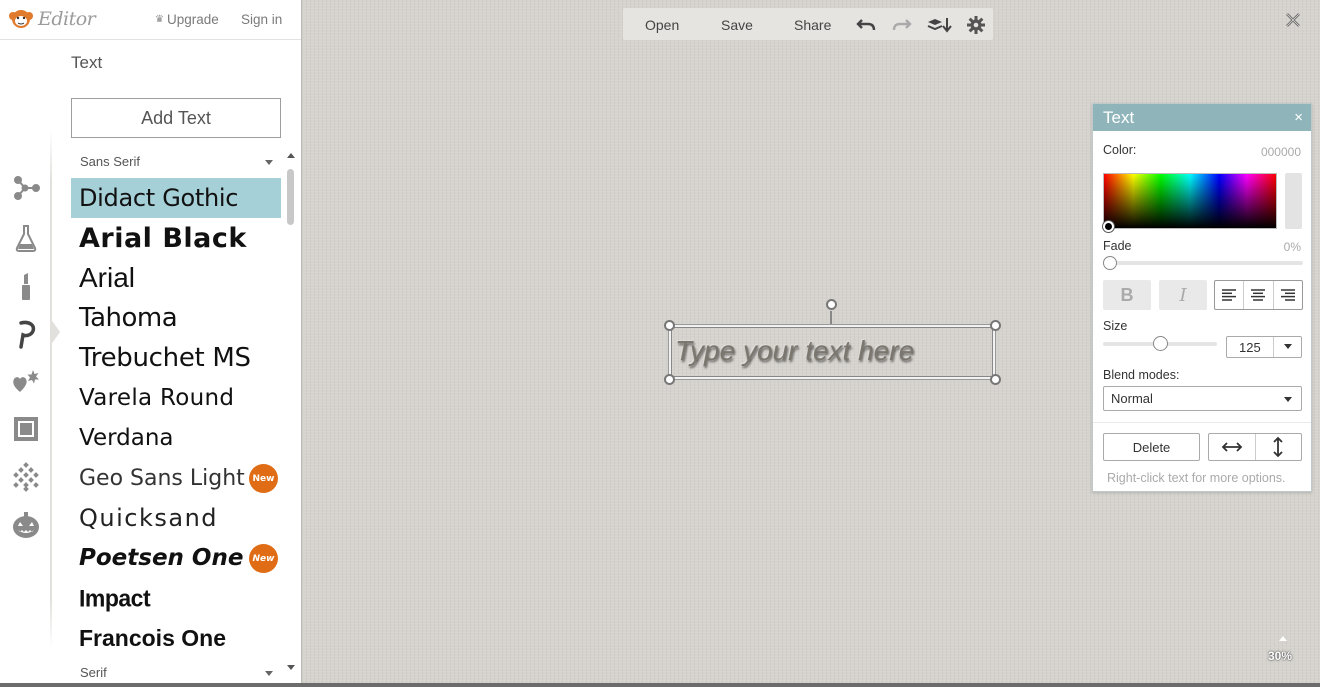 This screenshot has width=1320, height=687. I want to click on rail-active-pointer, so click(55, 332).